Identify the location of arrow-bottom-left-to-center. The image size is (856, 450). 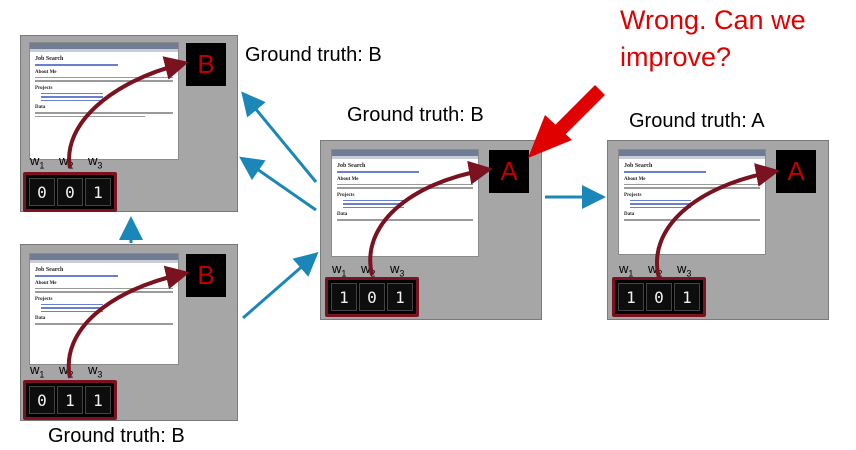
(280, 286).